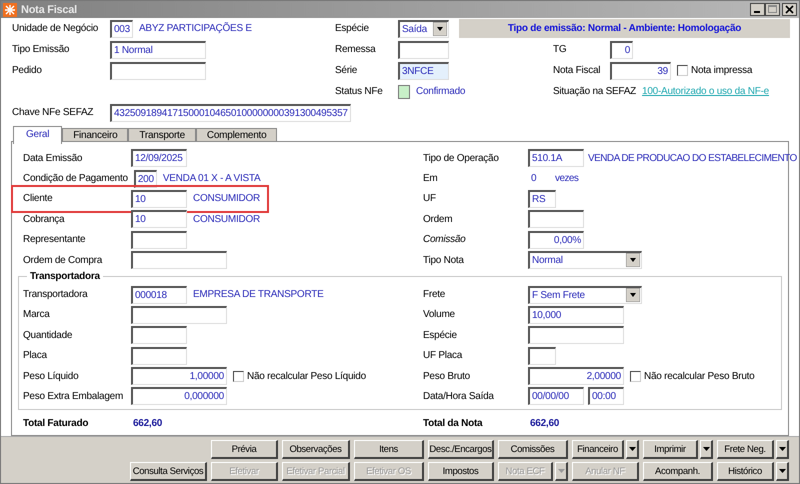 The image size is (800, 484). Describe the element at coordinates (37, 135) in the screenshot. I see `tab: Geral` at that location.